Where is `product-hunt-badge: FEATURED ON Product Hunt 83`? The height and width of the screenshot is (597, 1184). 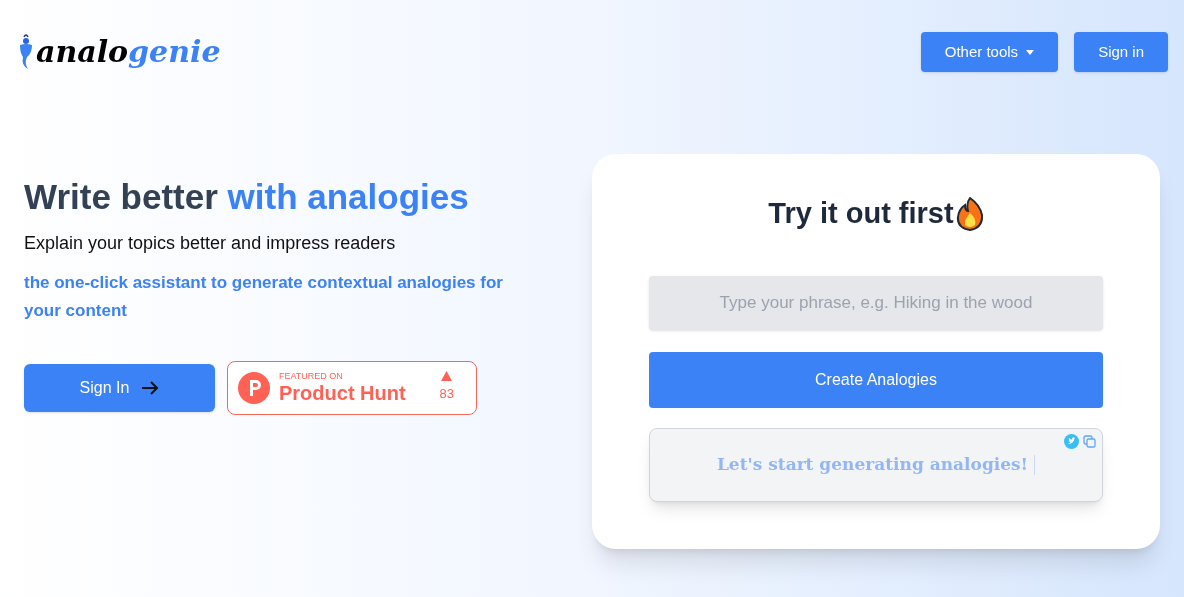
product-hunt-badge: FEATURED ON Product Hunt 83 is located at coordinates (352, 387).